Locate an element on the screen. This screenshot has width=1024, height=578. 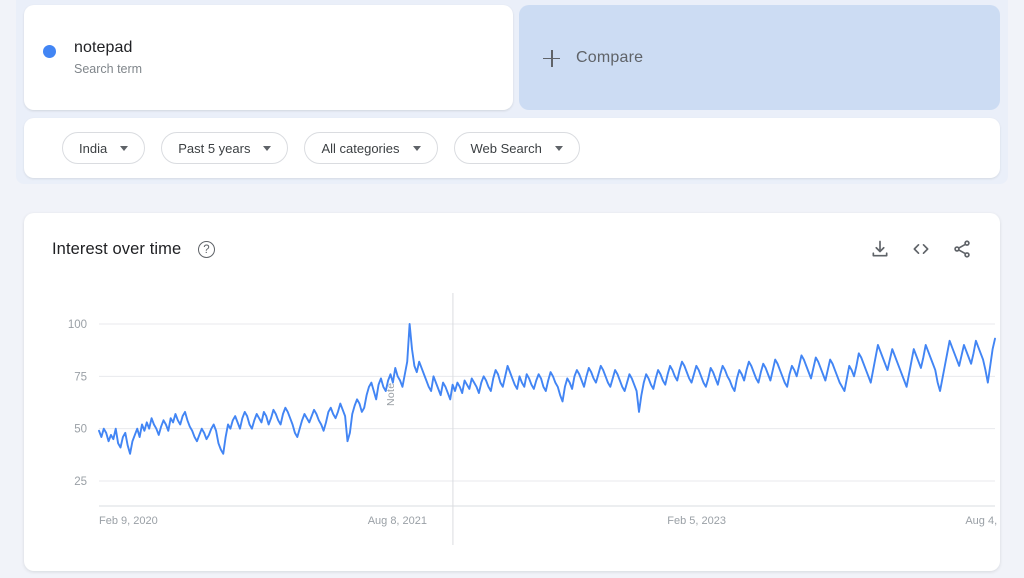
filter-chip-category-label: All categories is located at coordinates (360, 148).